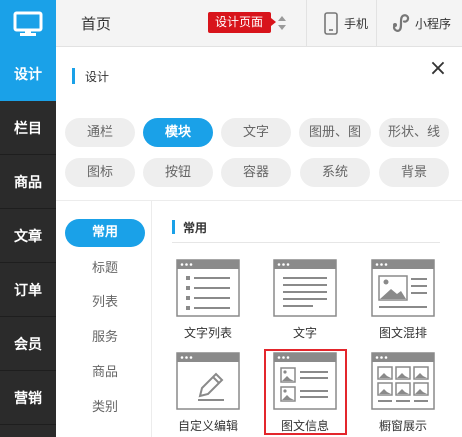  I want to click on close-icon: ×, so click(438, 69).